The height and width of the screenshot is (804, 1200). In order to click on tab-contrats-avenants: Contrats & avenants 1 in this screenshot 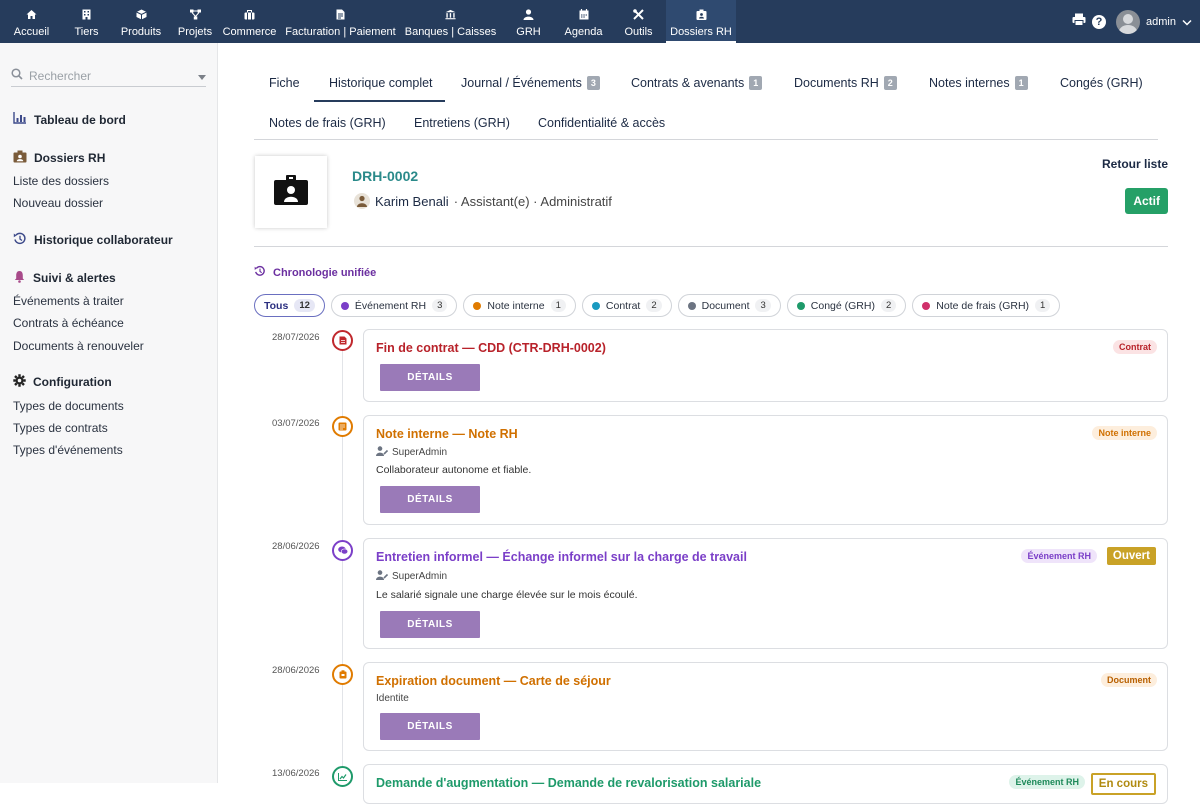, I will do `click(697, 83)`.